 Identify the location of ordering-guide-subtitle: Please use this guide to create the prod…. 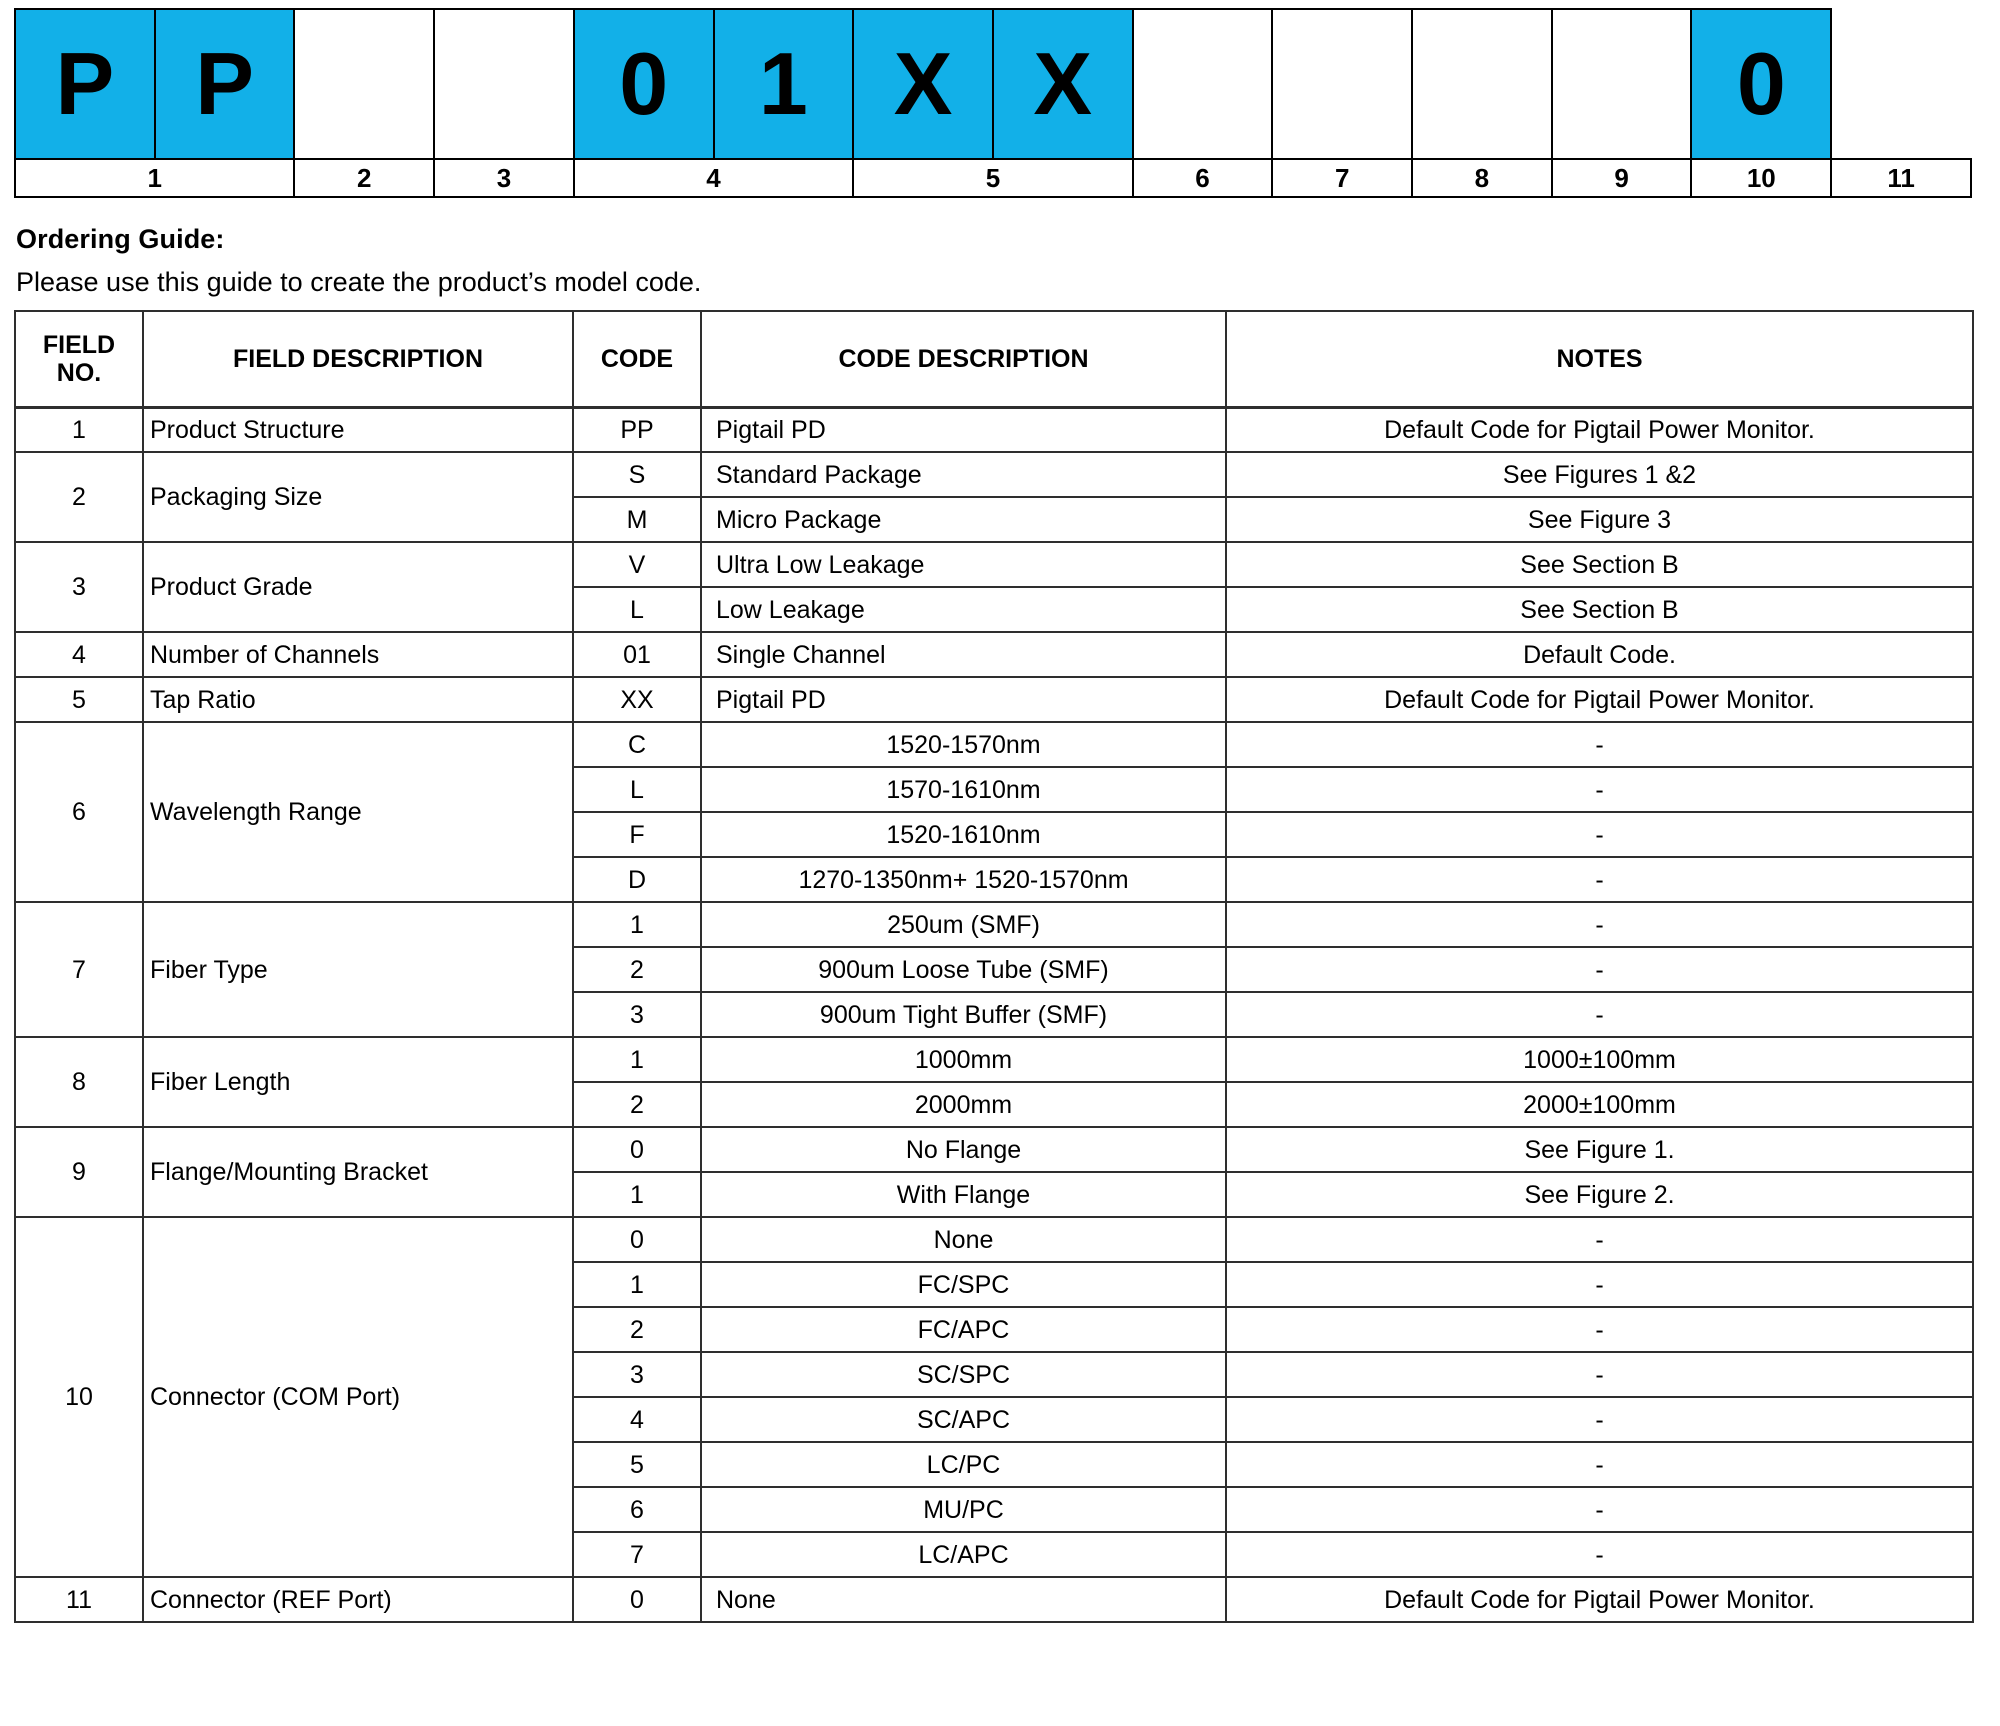
(359, 282).